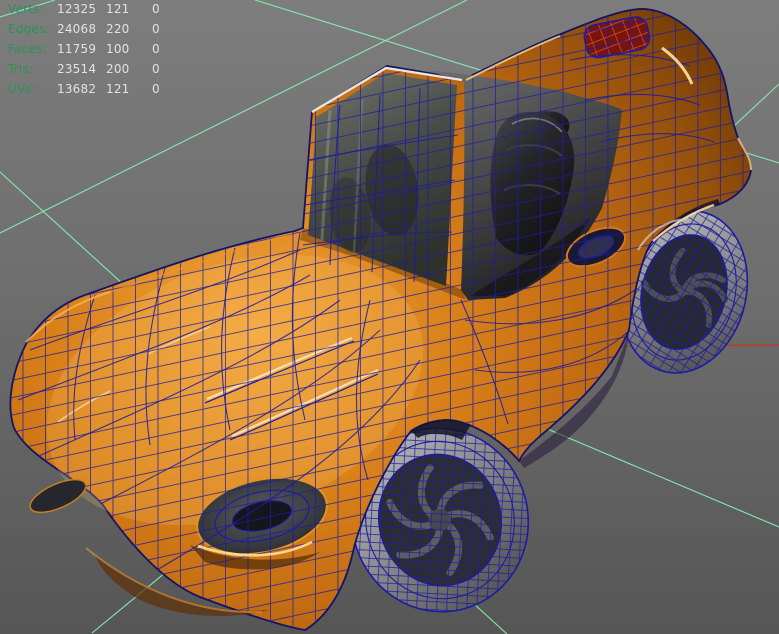 The width and height of the screenshot is (779, 634). What do you see at coordinates (77, 49) in the screenshot?
I see `hud-row-value: 11759` at bounding box center [77, 49].